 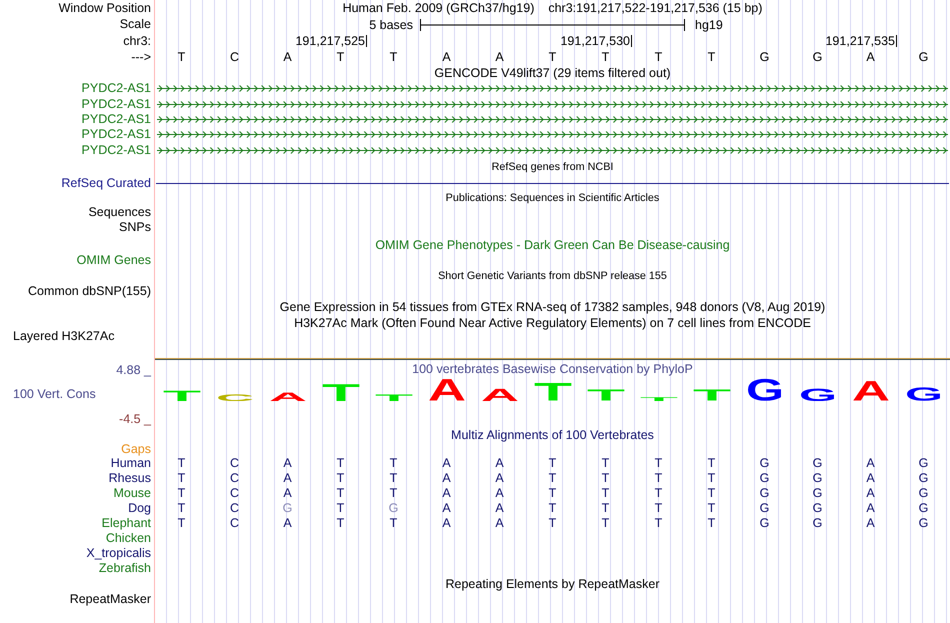 I want to click on logo-letter: C, so click(x=235, y=397).